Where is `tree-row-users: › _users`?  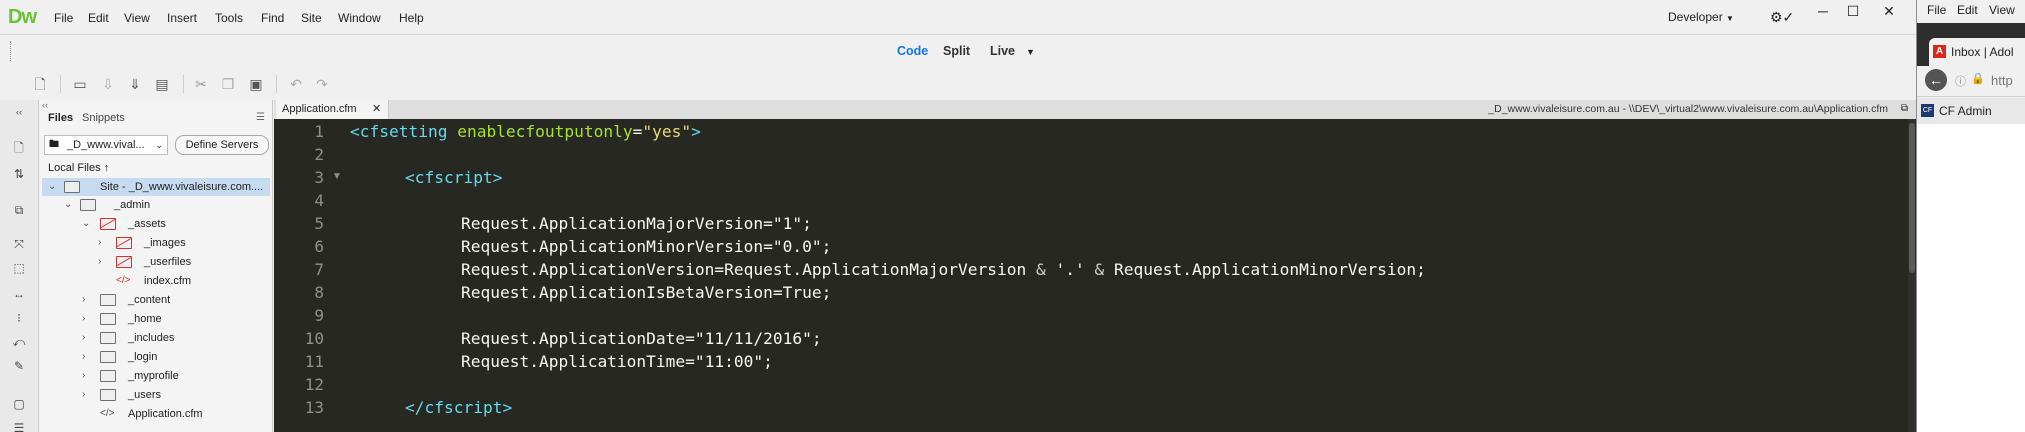 tree-row-users: › _users is located at coordinates (156, 395).